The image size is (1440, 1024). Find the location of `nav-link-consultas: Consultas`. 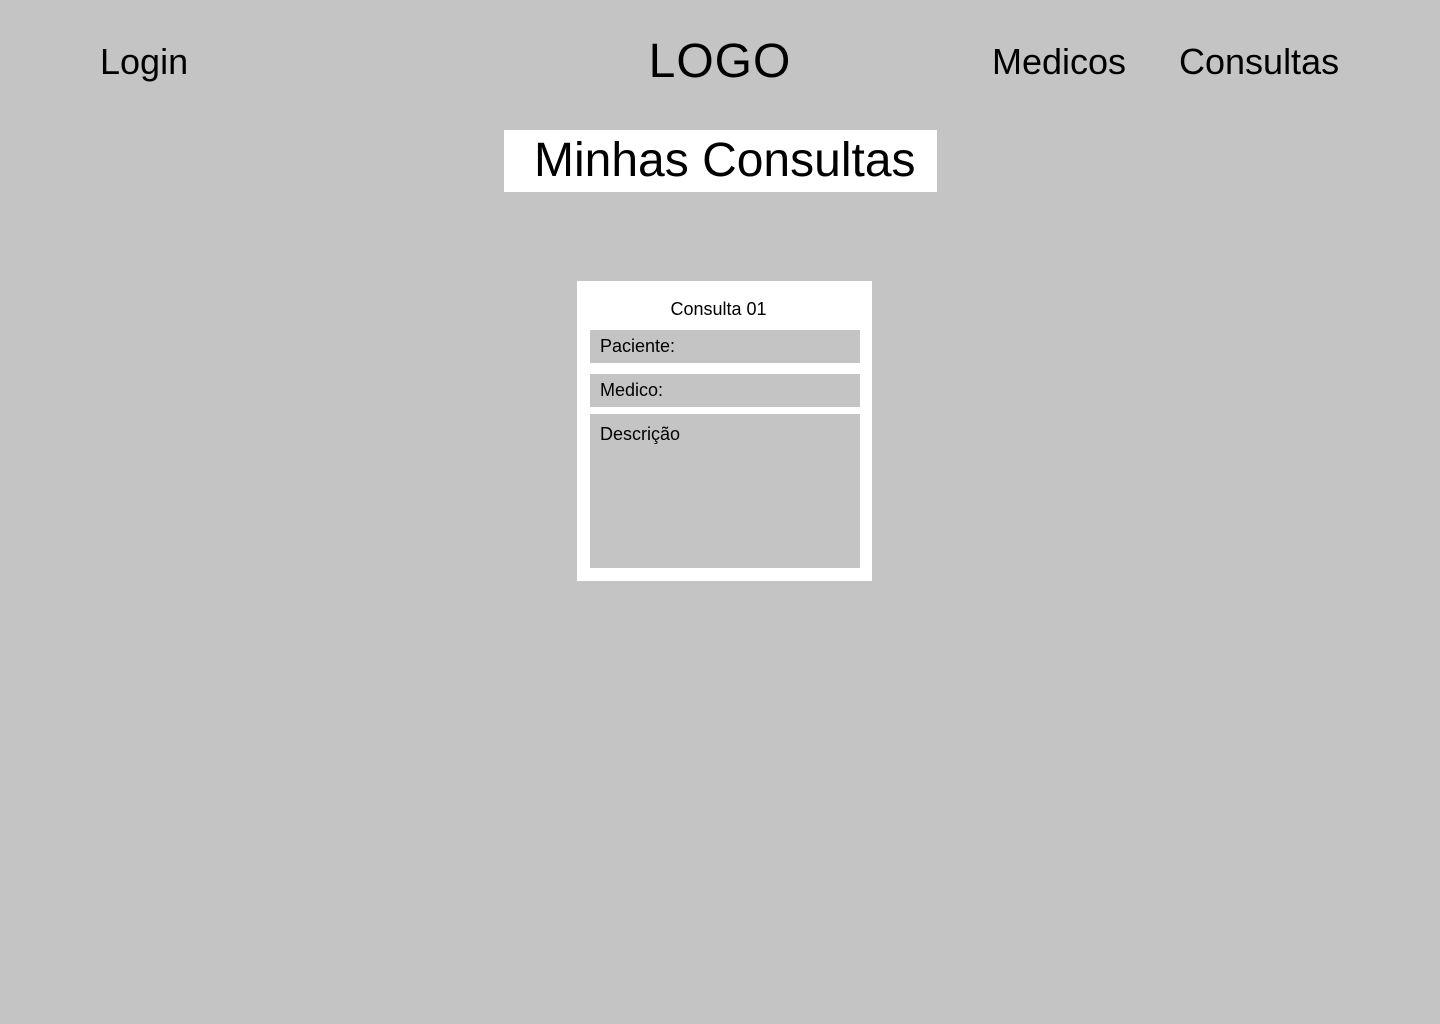

nav-link-consultas: Consultas is located at coordinates (1259, 62).